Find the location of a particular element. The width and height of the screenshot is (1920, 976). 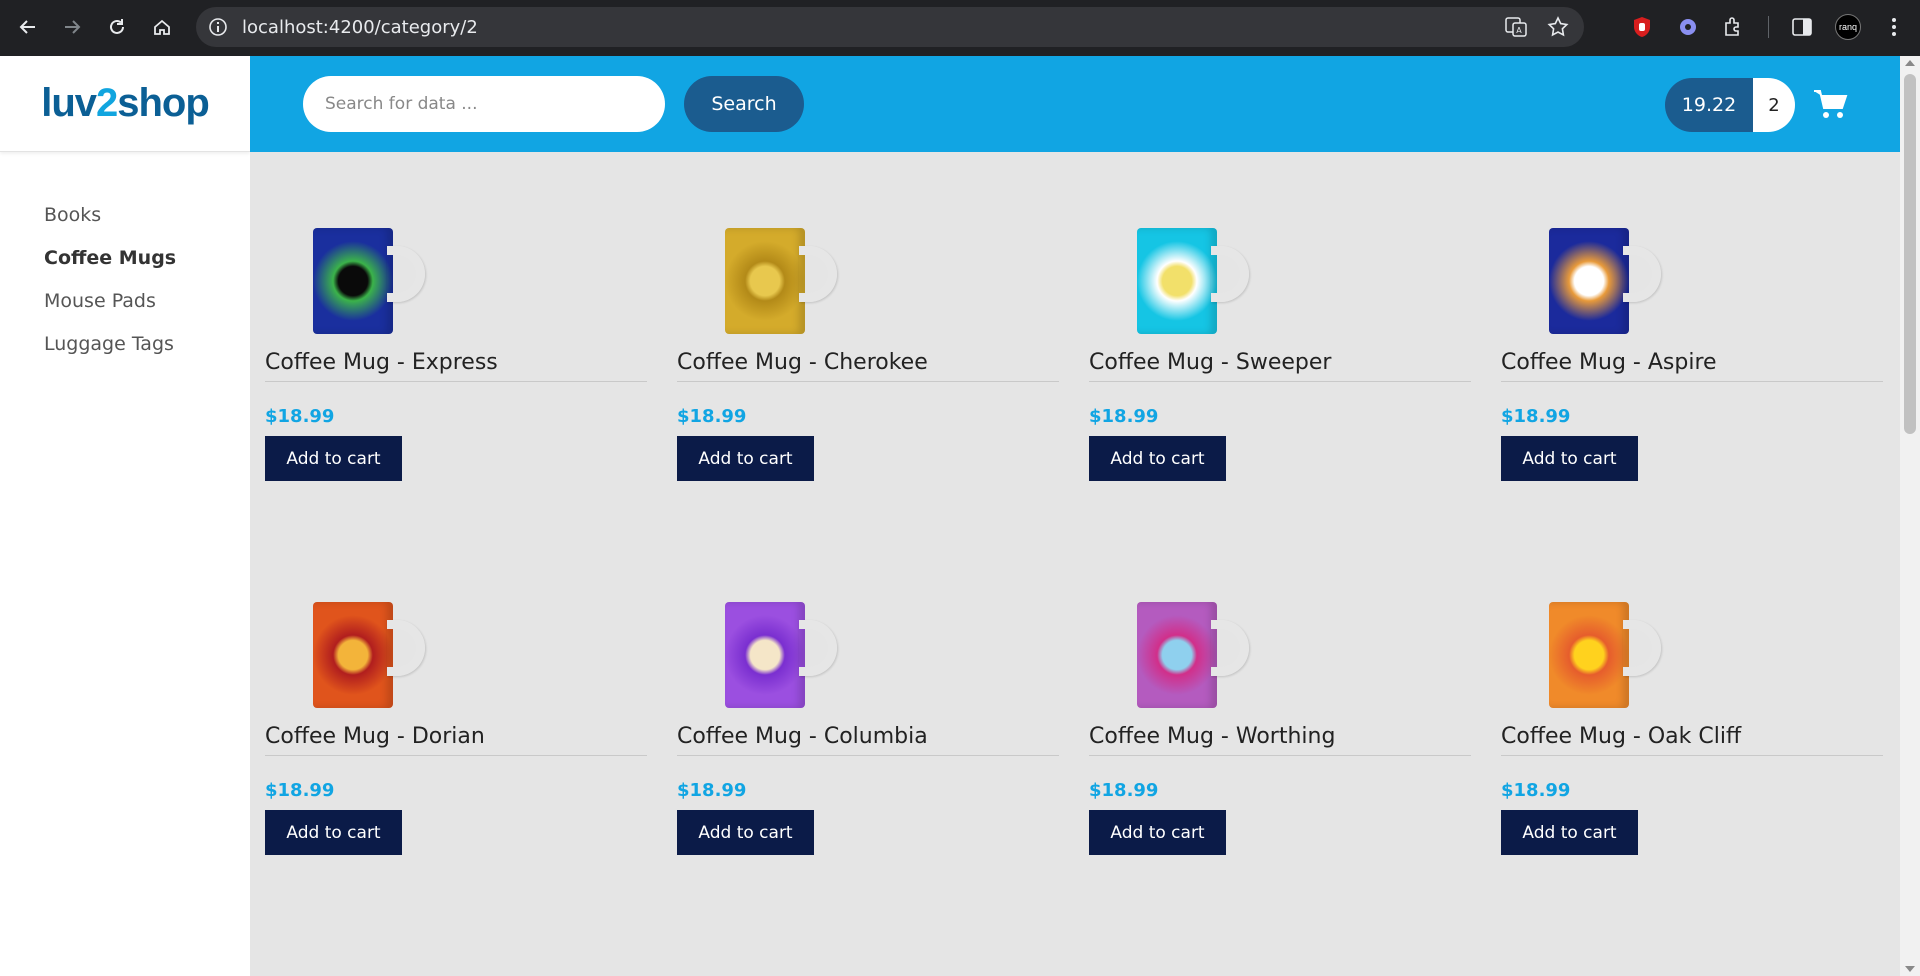

forward-button is located at coordinates (72, 27).